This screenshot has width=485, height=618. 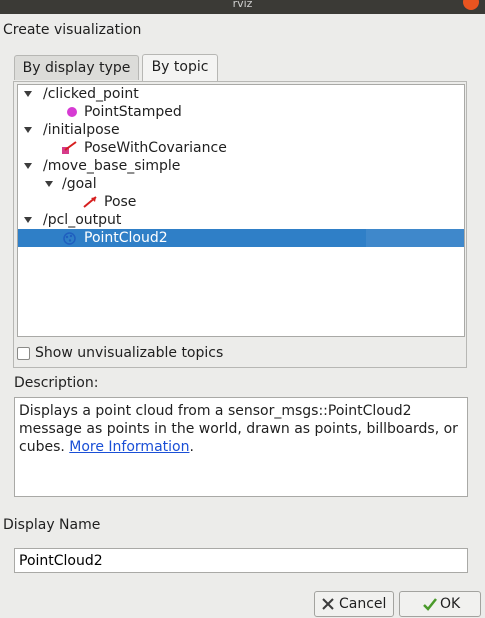 What do you see at coordinates (81, 130) in the screenshot?
I see `topic-label: /initialpose` at bounding box center [81, 130].